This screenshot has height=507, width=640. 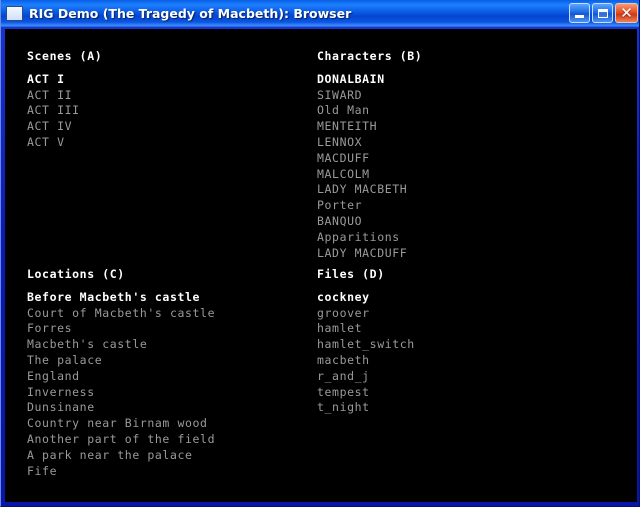 I want to click on minimize-icon, so click(x=579, y=16).